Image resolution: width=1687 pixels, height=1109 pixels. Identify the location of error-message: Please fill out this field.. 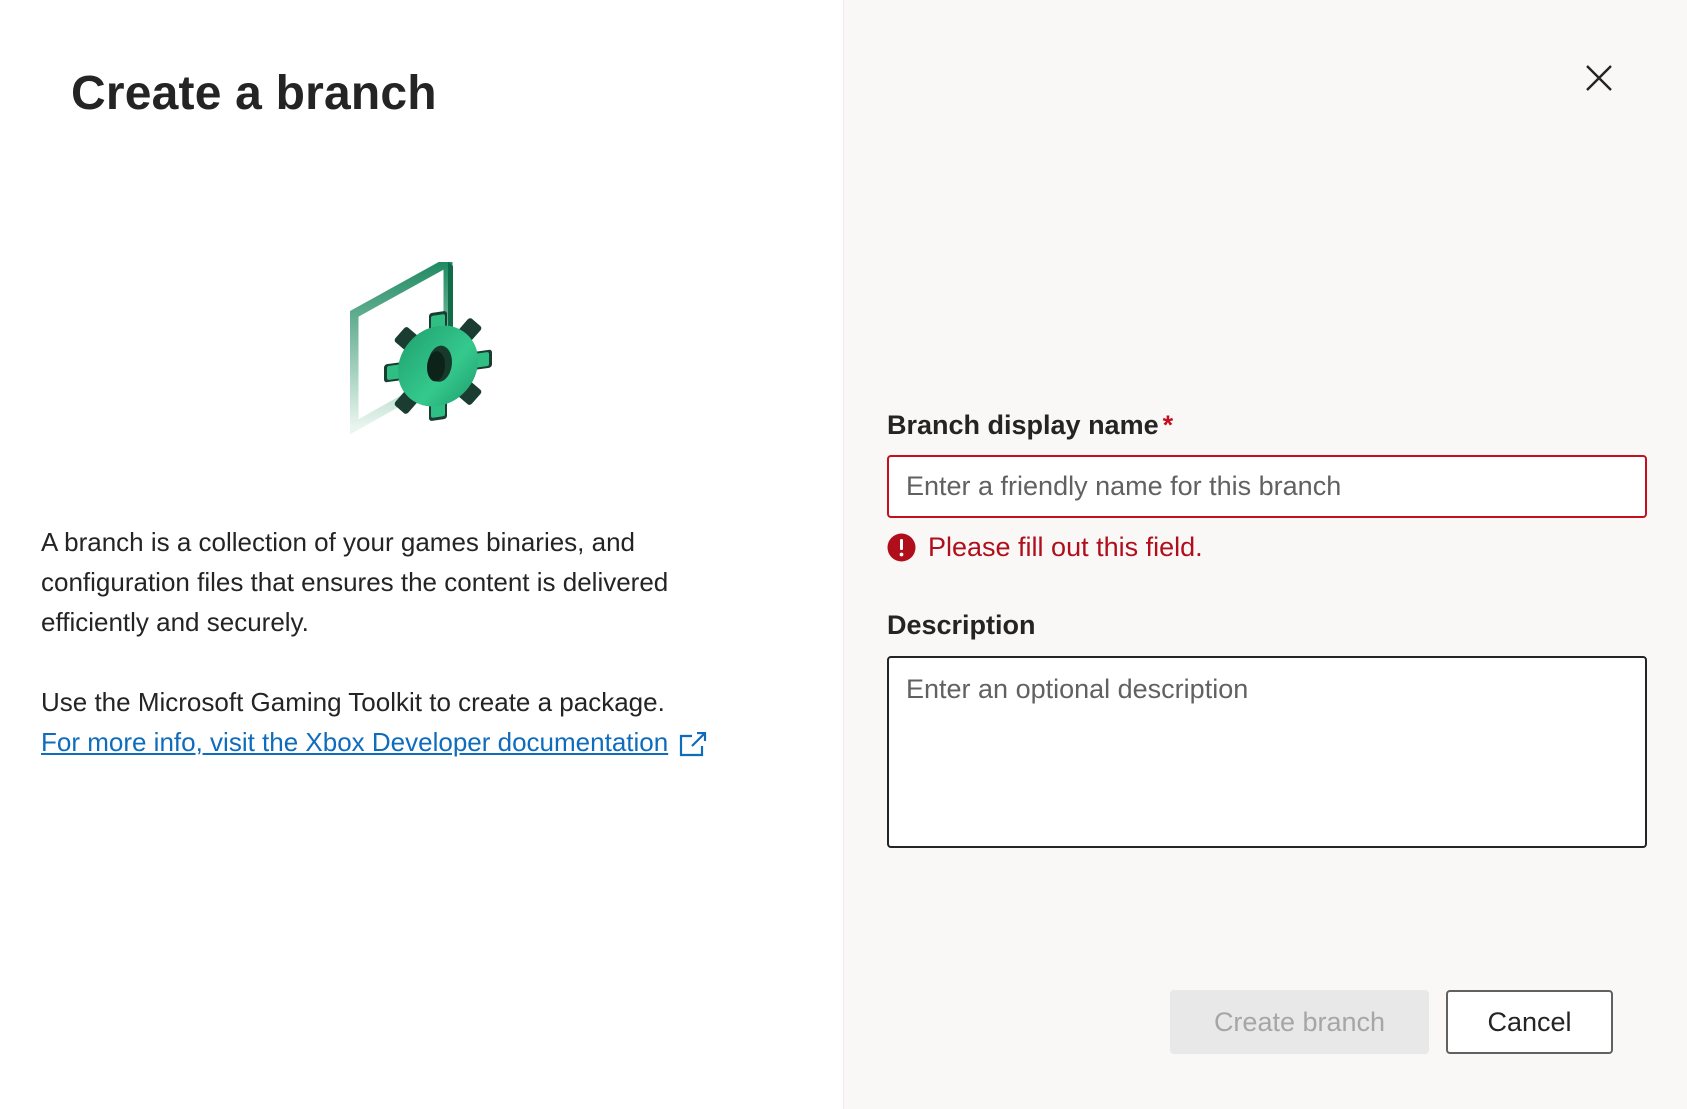
(1065, 547).